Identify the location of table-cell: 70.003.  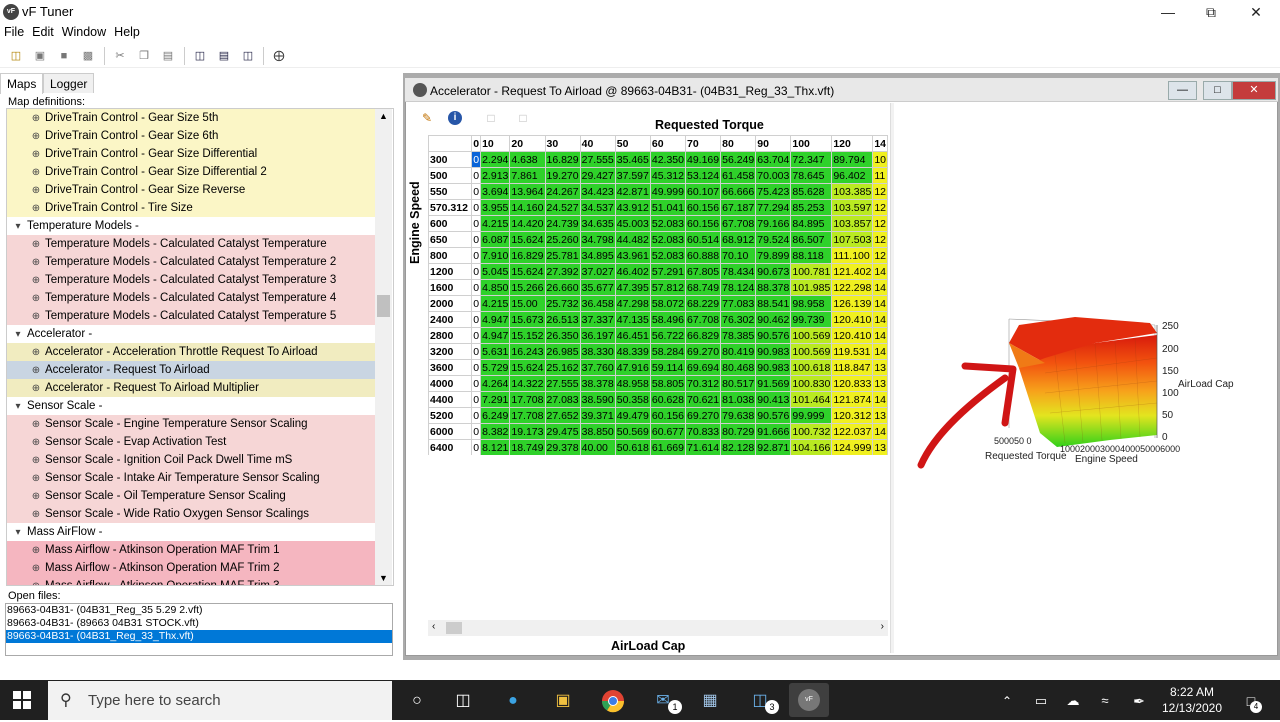
(773, 175).